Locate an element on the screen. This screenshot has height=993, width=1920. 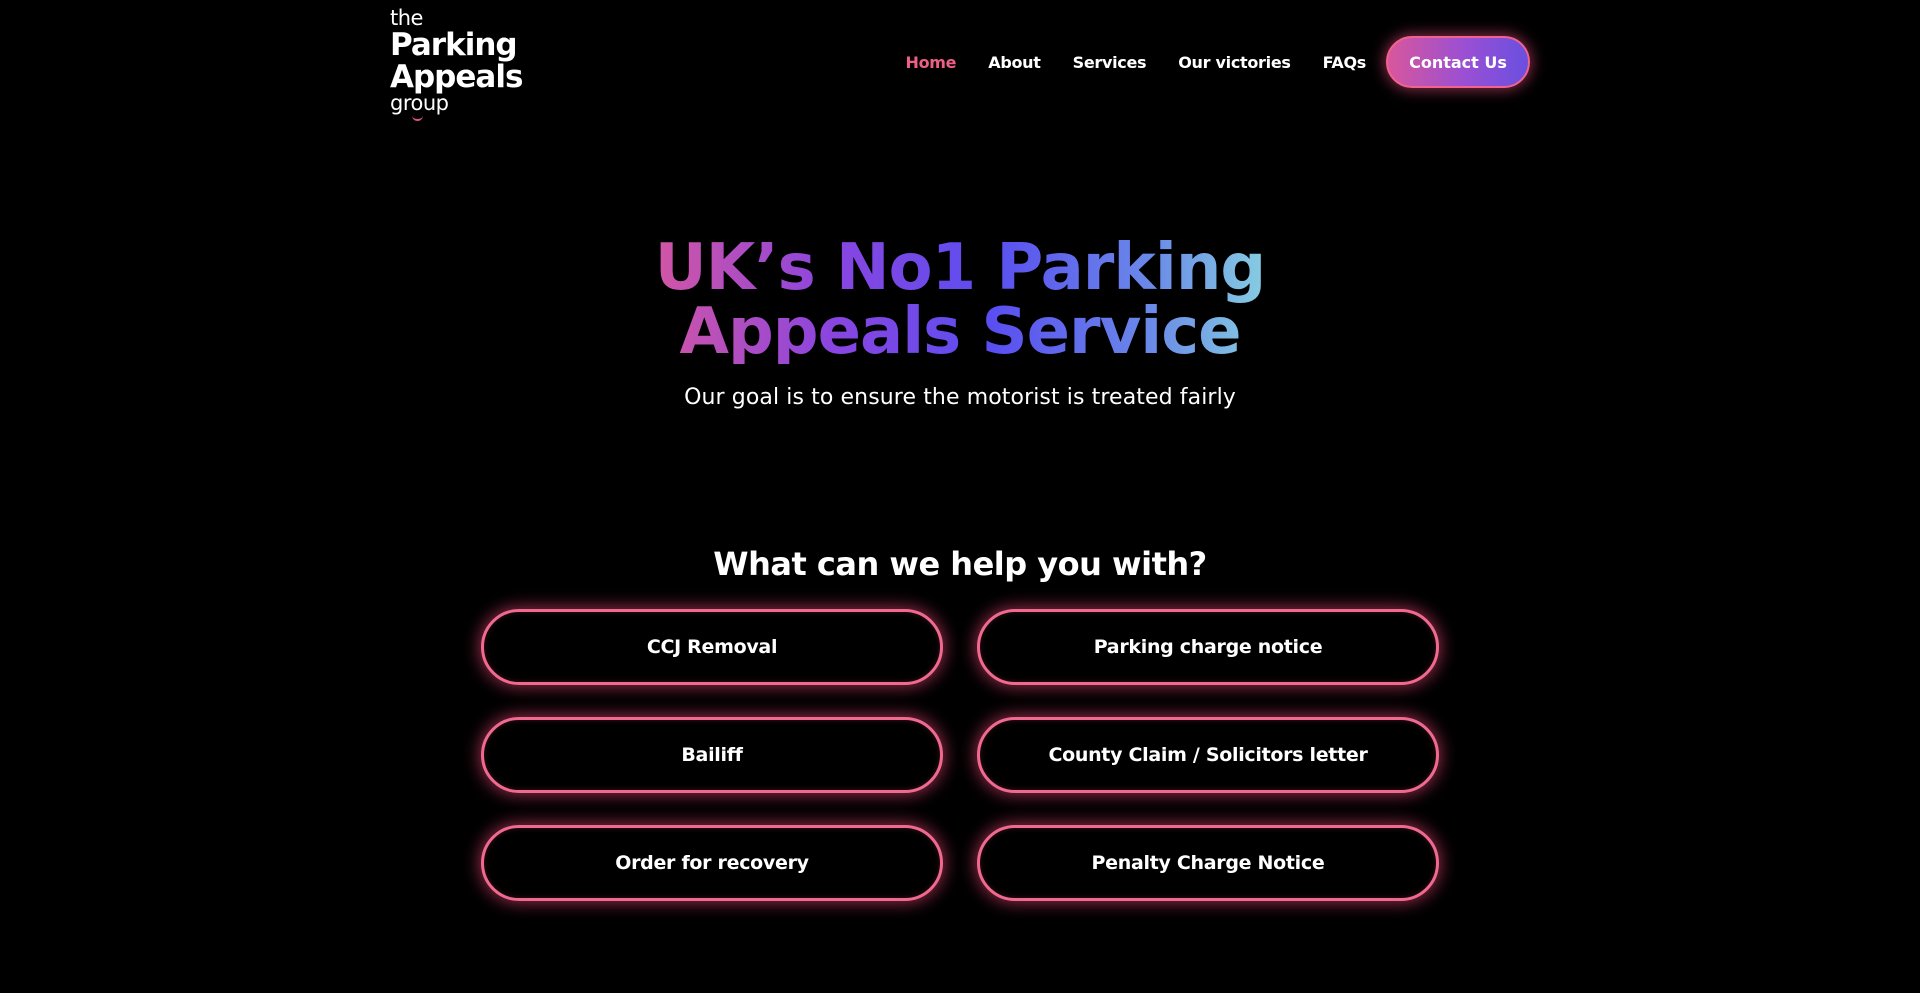
nav-item-services: Services is located at coordinates (1110, 62).